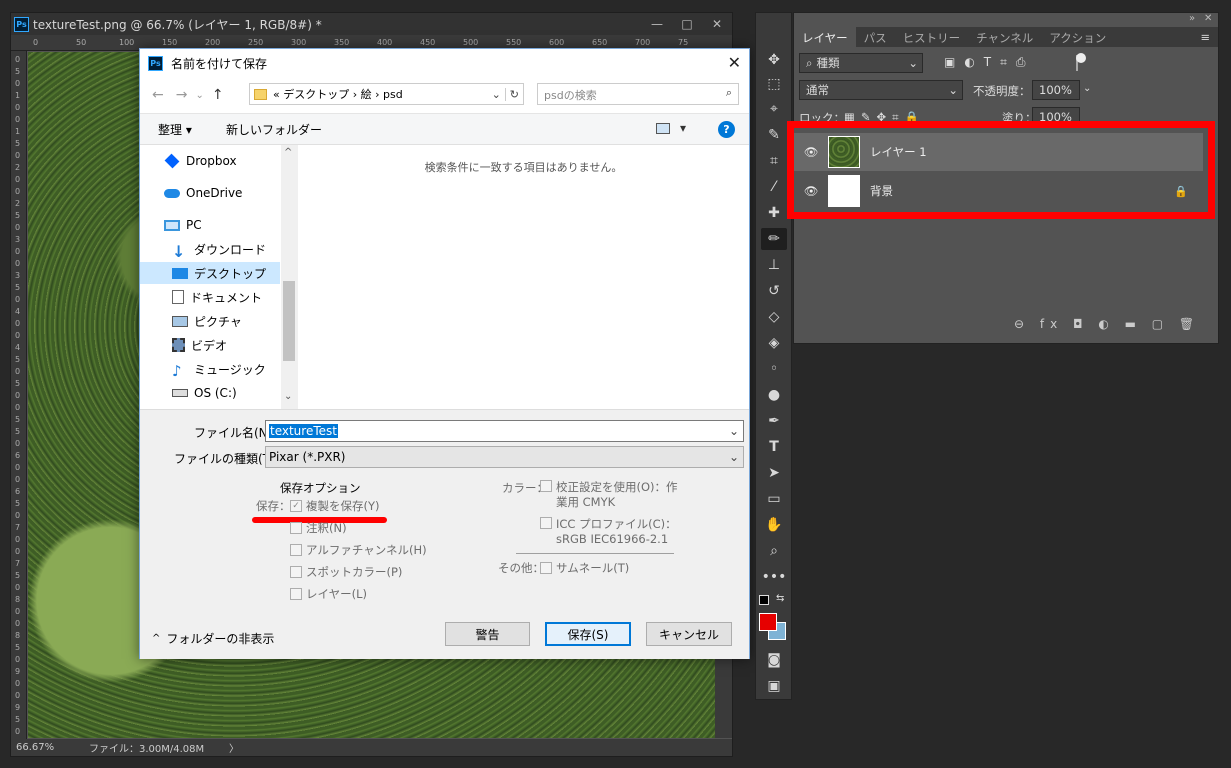 Image resolution: width=1231 pixels, height=768 pixels. I want to click on opacity-dropdown-icon: ⌄, so click(1087, 88).